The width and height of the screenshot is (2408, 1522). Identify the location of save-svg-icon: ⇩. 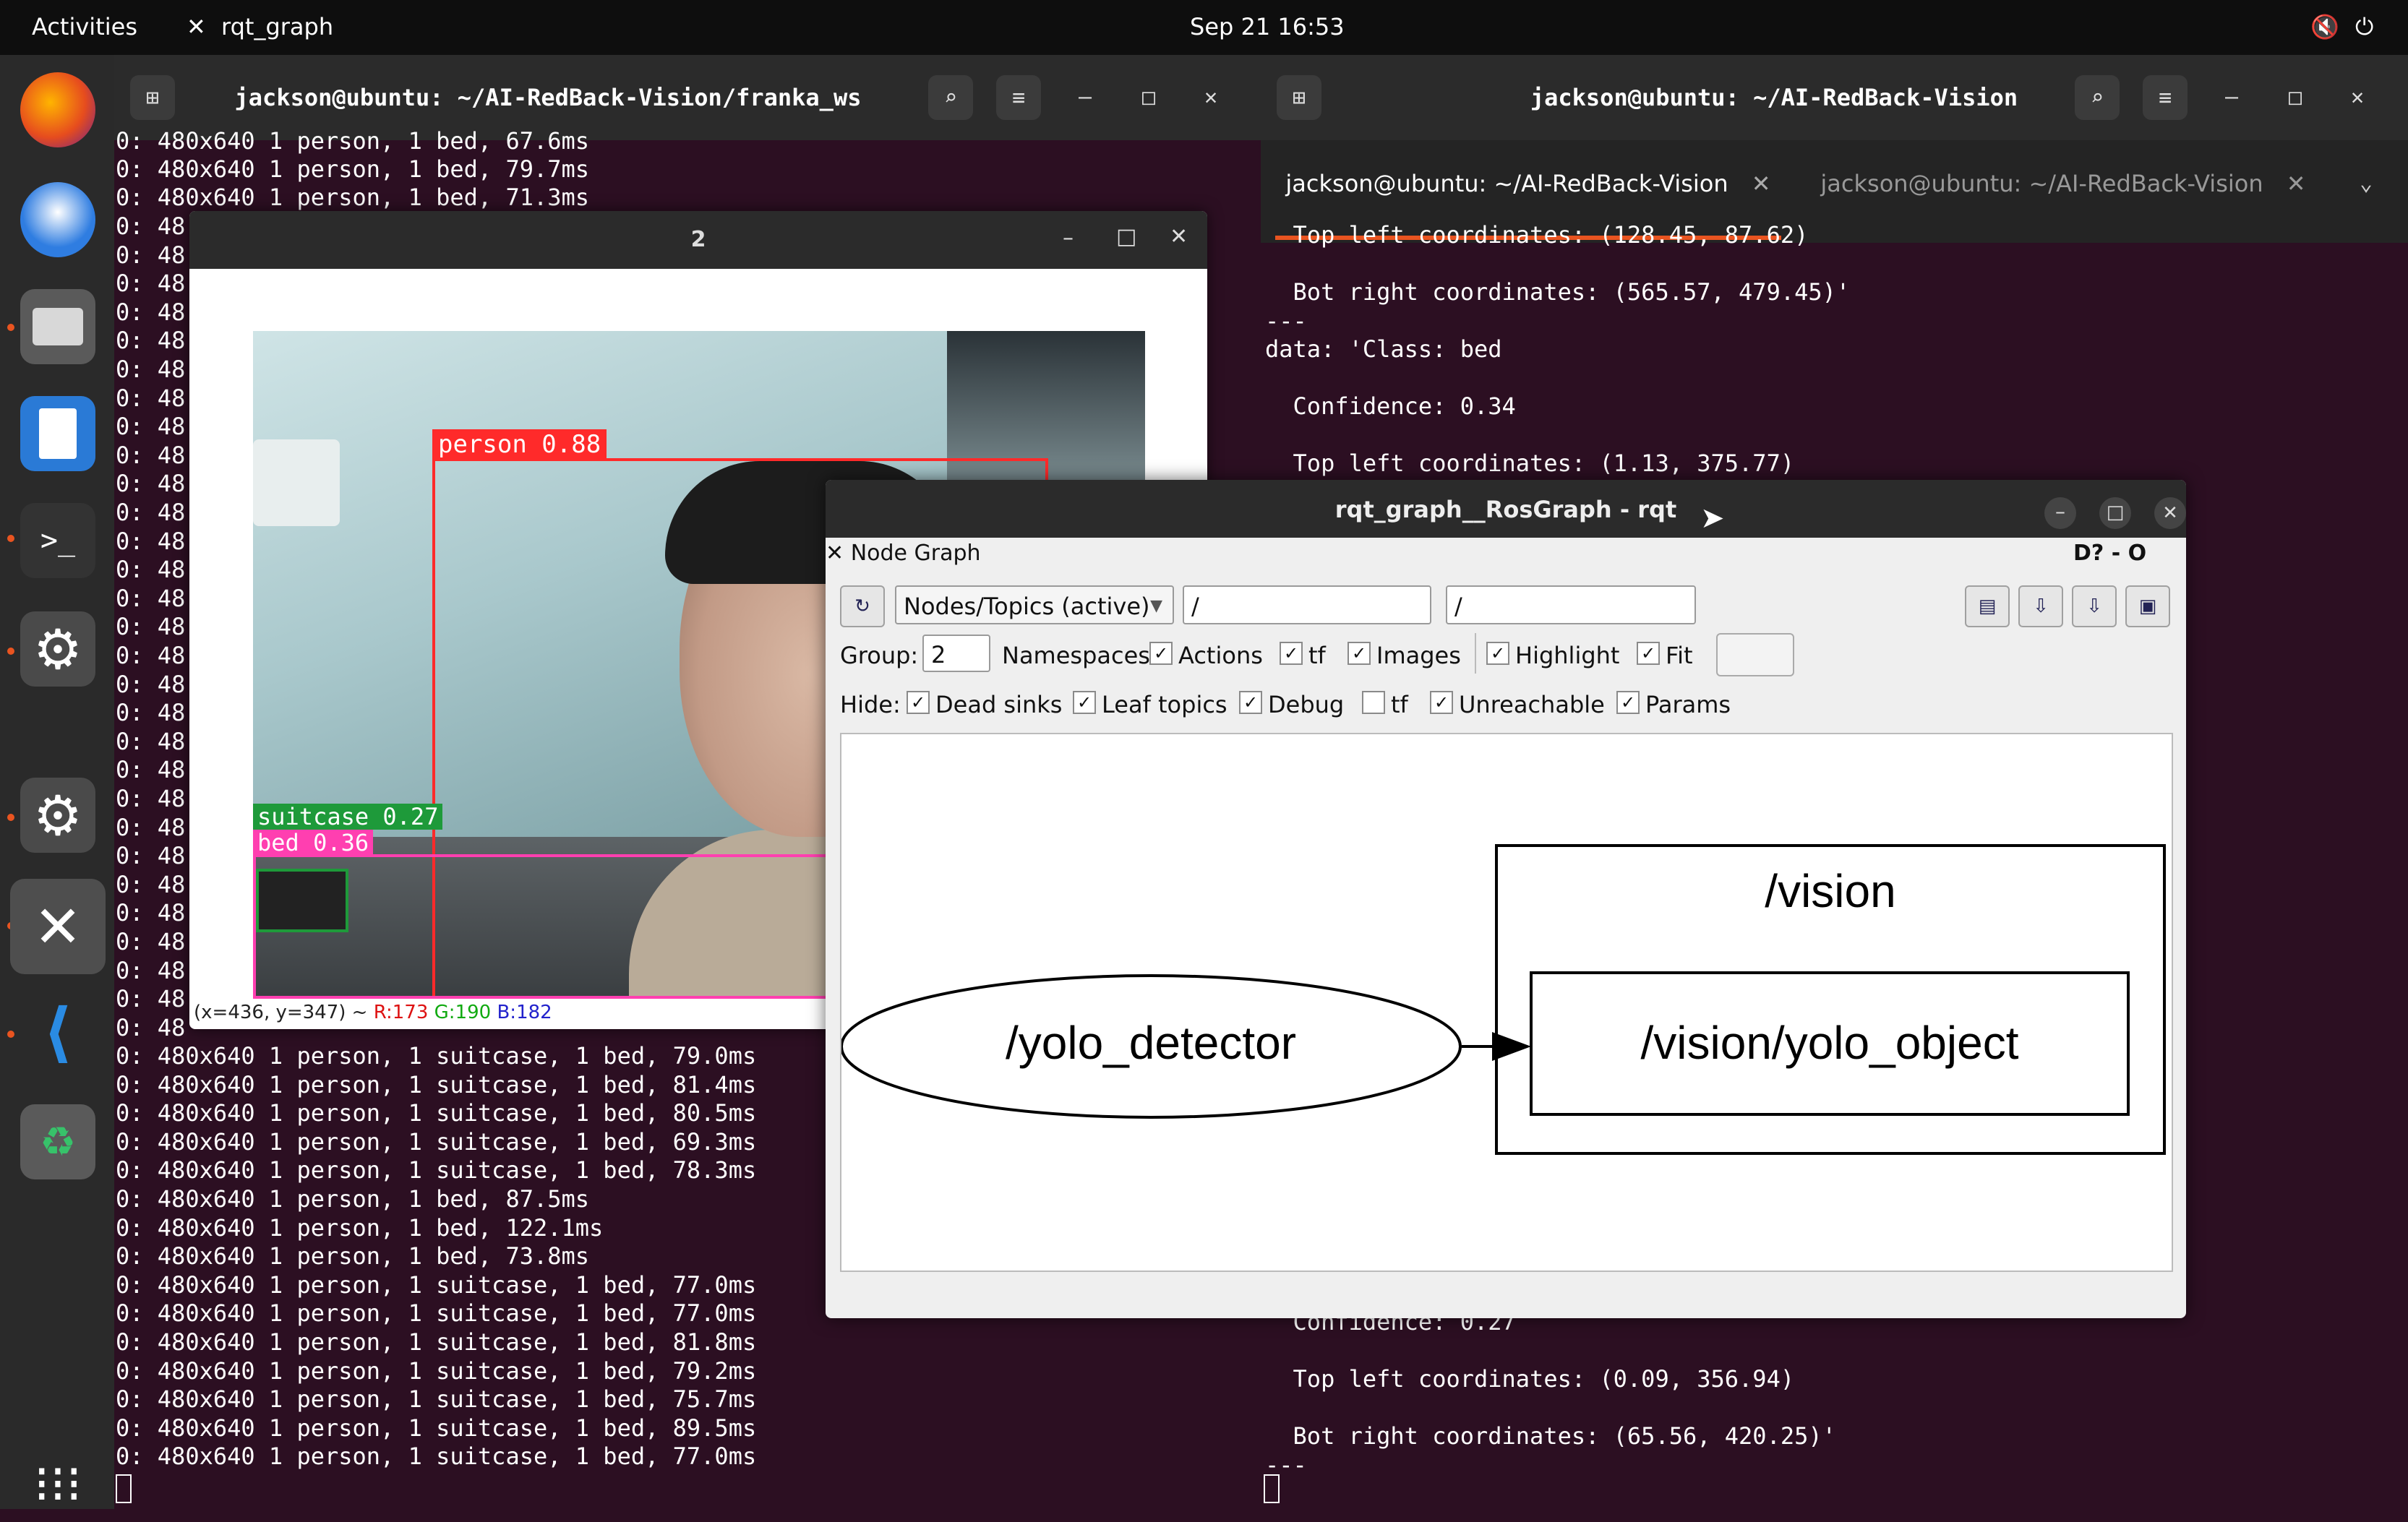
(2094, 606).